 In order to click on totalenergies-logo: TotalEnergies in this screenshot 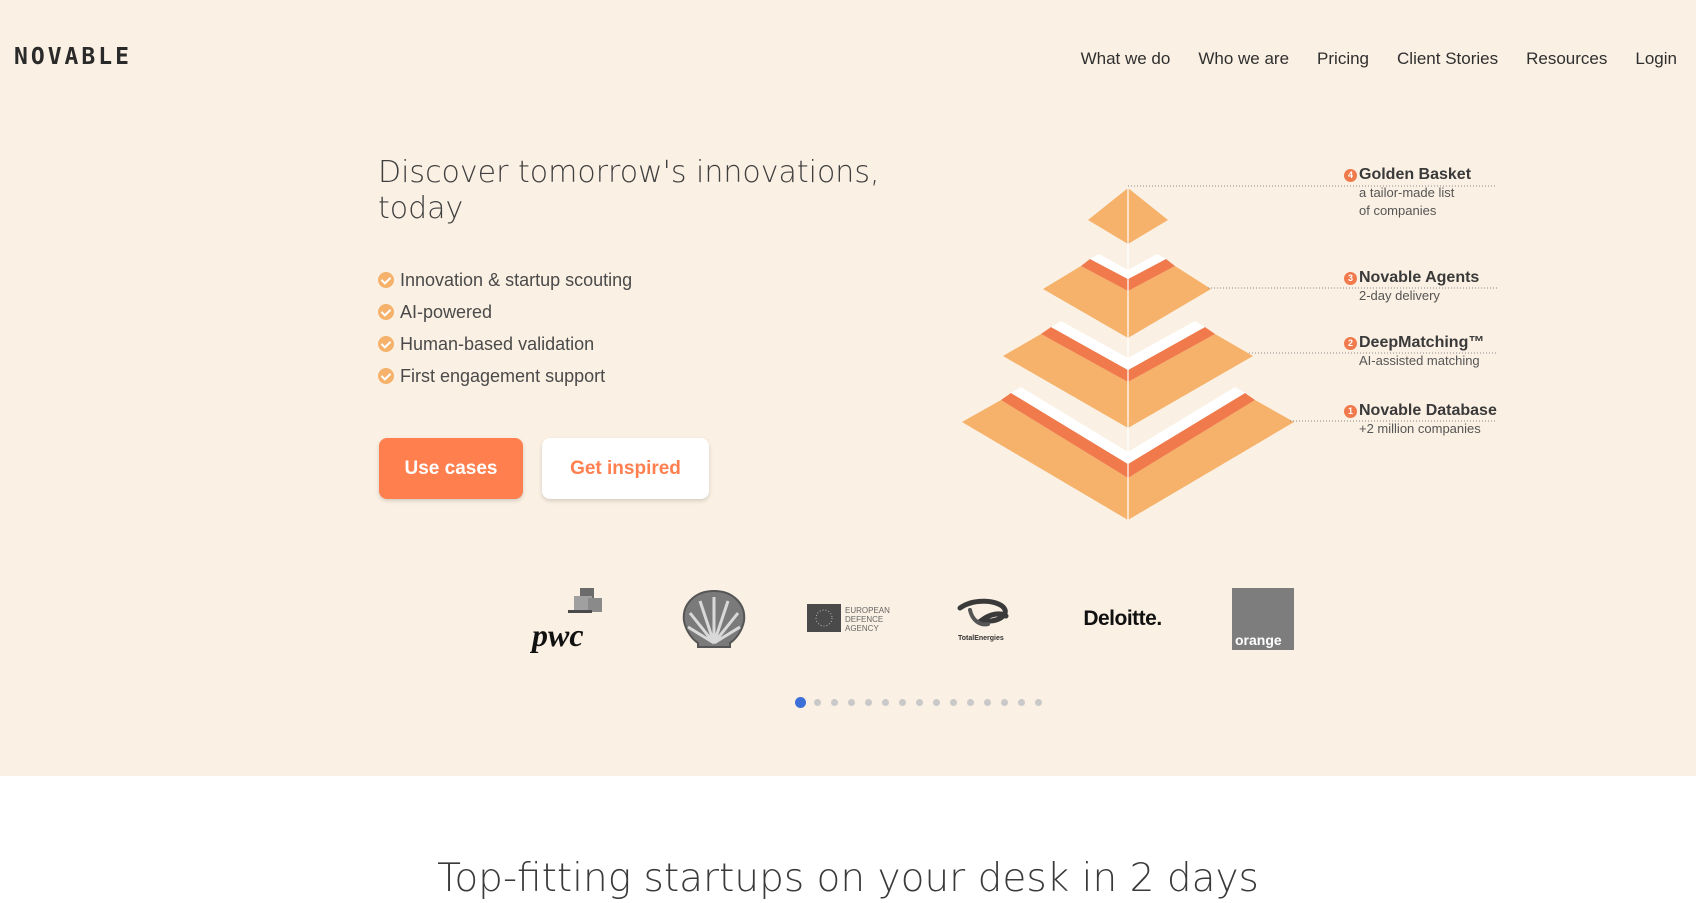, I will do `click(985, 619)`.